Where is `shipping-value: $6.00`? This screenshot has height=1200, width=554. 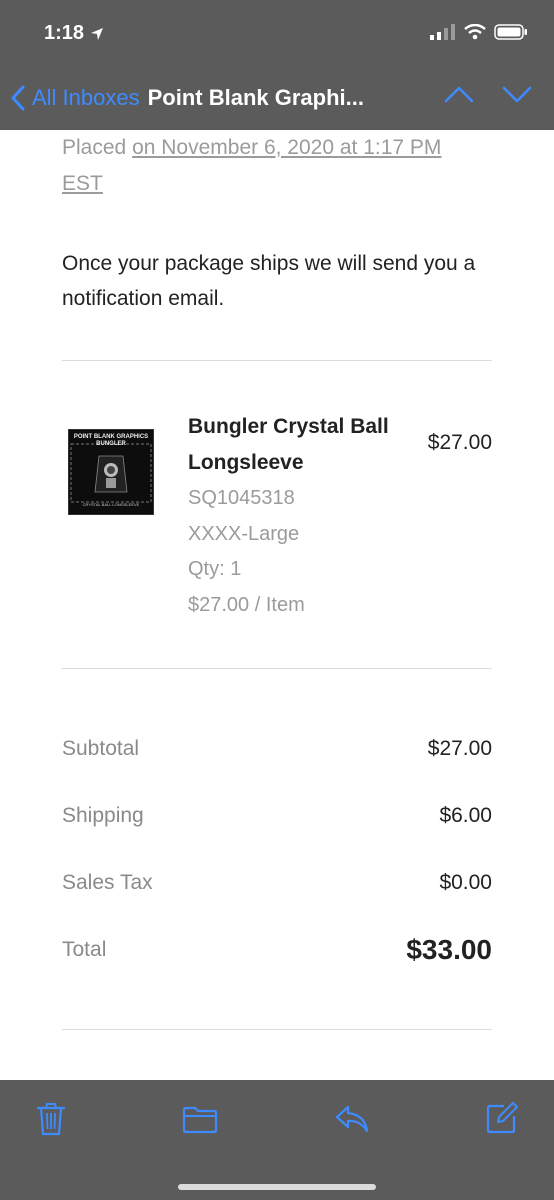 shipping-value: $6.00 is located at coordinates (465, 815).